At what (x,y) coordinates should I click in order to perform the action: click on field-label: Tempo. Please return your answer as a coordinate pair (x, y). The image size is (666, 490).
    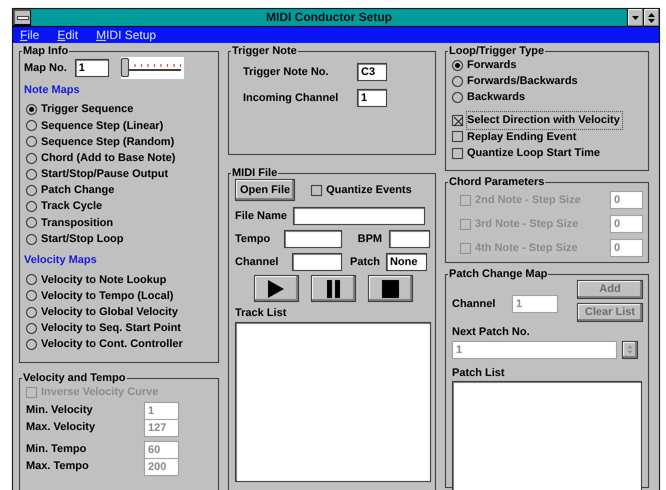
    Looking at the image, I should click on (253, 239).